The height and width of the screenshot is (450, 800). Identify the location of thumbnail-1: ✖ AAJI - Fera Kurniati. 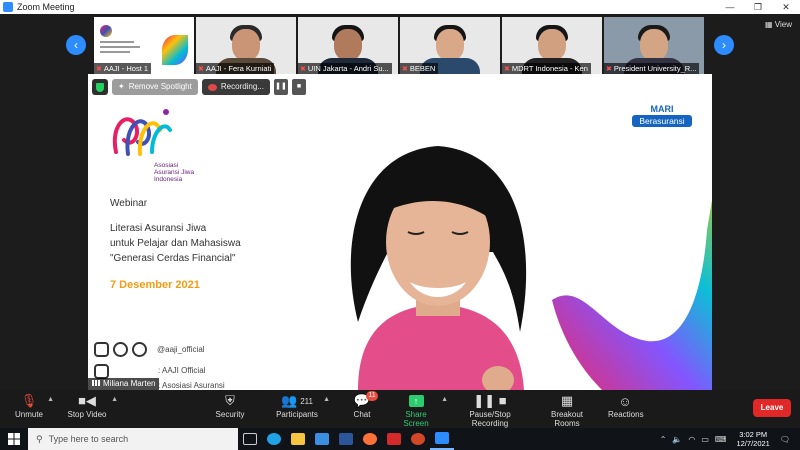
(246, 45).